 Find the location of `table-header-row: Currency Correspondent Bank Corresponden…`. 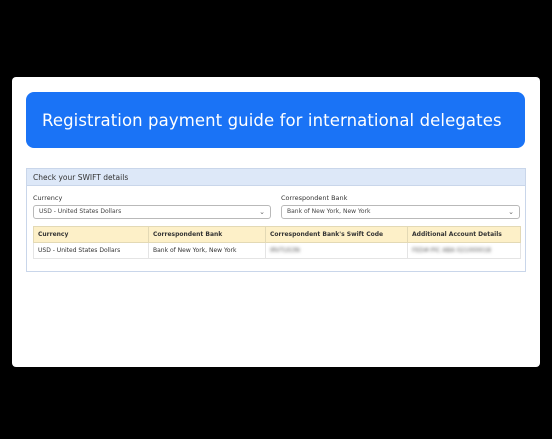

table-header-row: Currency Correspondent Bank Corresponden… is located at coordinates (277, 234).